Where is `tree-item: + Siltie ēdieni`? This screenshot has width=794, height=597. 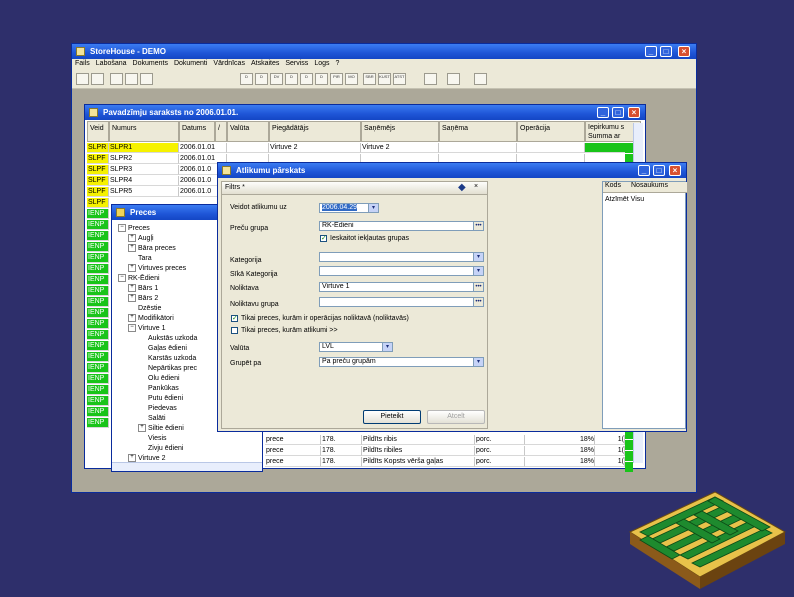 tree-item: + Siltie ēdieni is located at coordinates (161, 428).